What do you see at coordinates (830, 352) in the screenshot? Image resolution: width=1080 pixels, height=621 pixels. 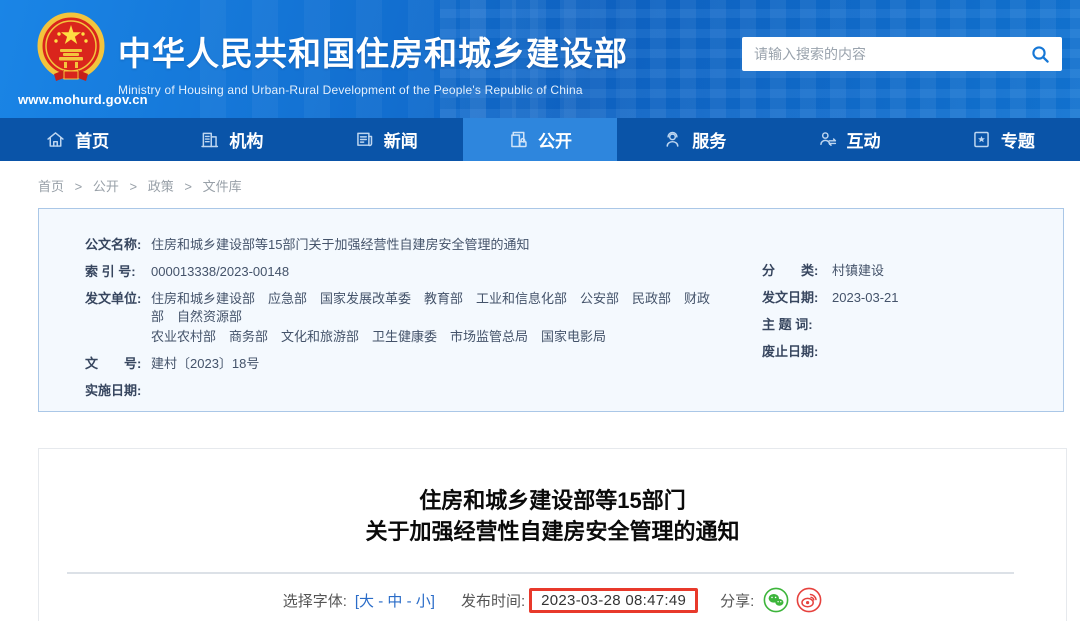 I see `info-row-repeal-date: 废止日期:` at bounding box center [830, 352].